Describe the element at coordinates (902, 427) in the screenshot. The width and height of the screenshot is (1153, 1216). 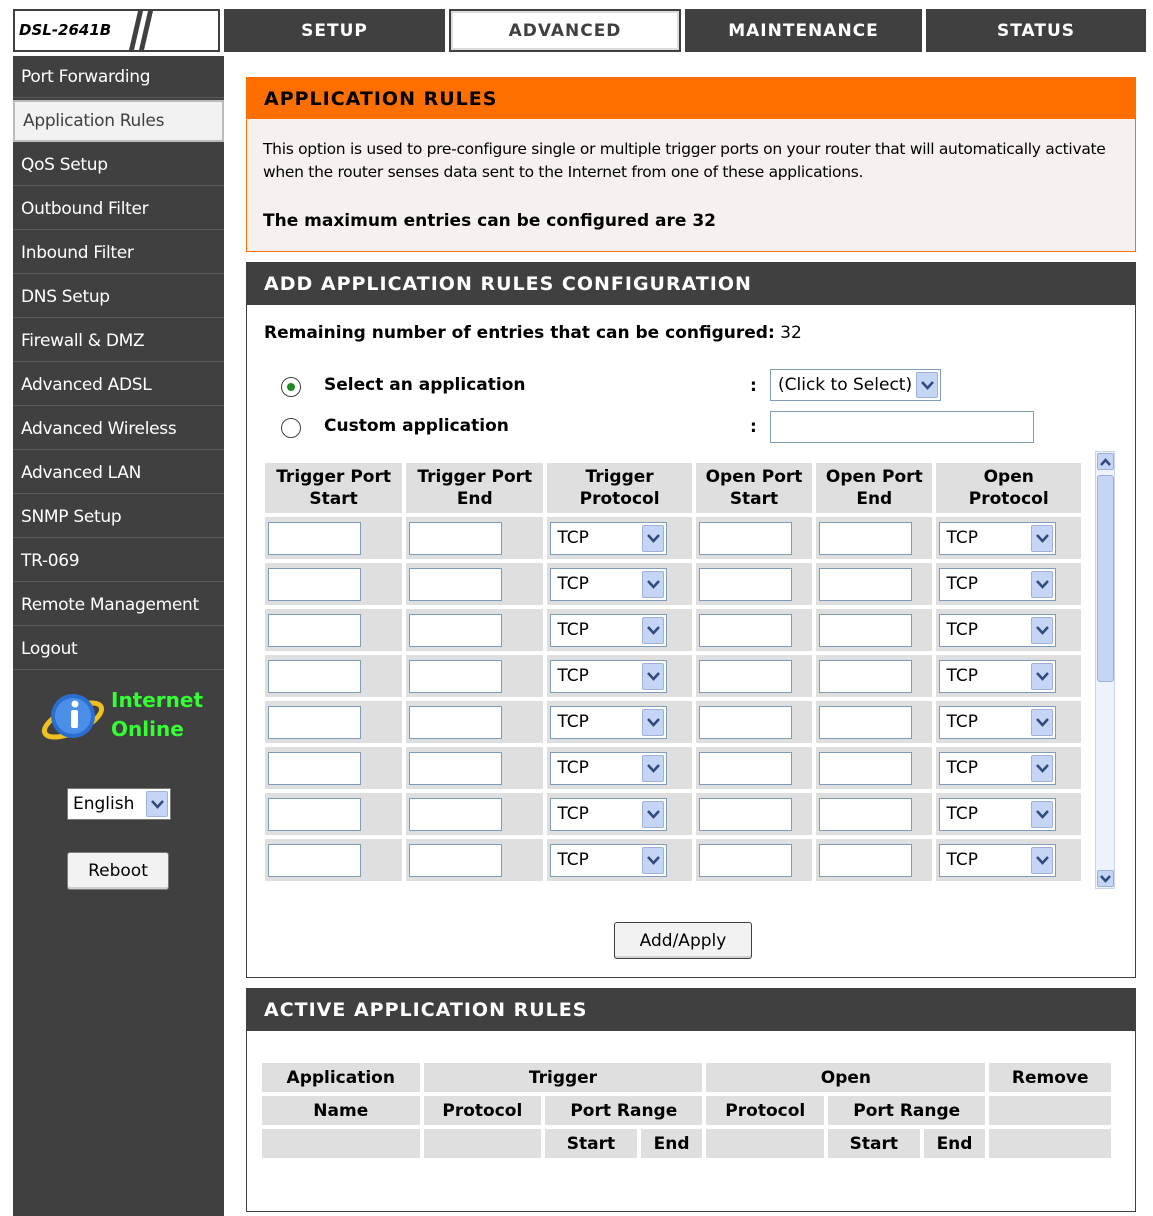
I see `custom-application-input` at that location.